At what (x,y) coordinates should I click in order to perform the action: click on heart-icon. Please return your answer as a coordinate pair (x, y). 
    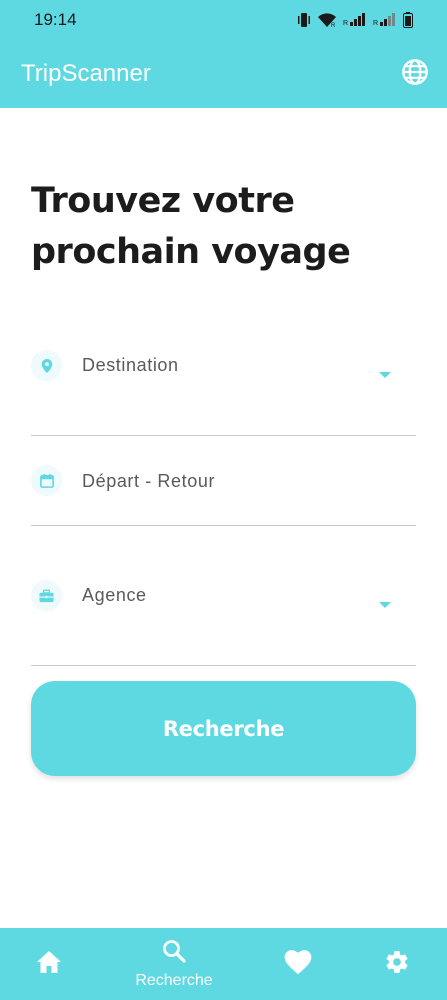
    Looking at the image, I should click on (298, 964).